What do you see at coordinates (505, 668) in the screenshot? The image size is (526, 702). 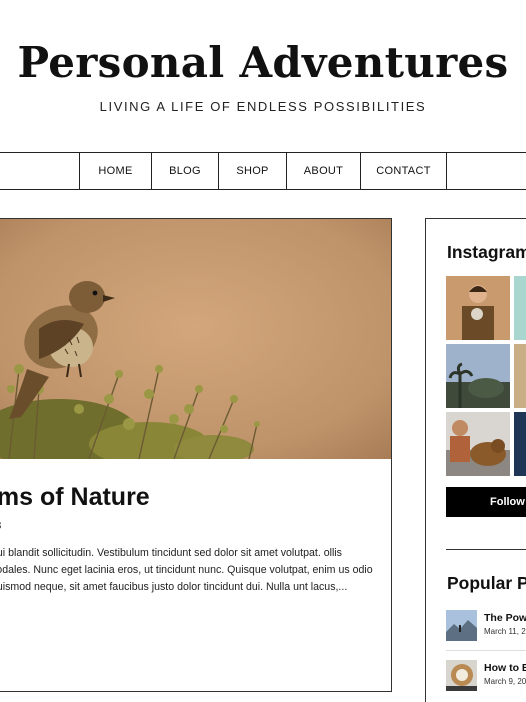 I see `popular-post-title: How to B` at bounding box center [505, 668].